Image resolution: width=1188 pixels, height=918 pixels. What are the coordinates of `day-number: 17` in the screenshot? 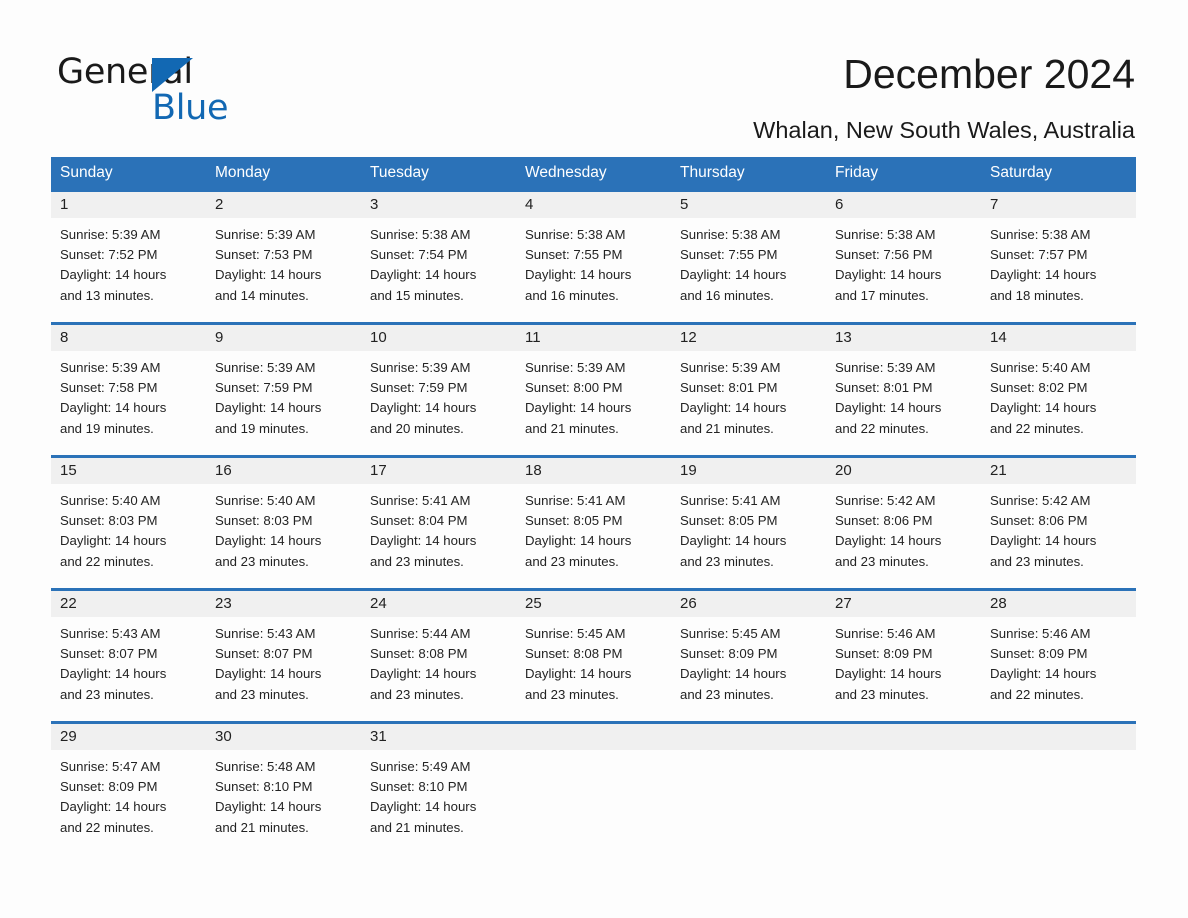 It's located at (438, 471).